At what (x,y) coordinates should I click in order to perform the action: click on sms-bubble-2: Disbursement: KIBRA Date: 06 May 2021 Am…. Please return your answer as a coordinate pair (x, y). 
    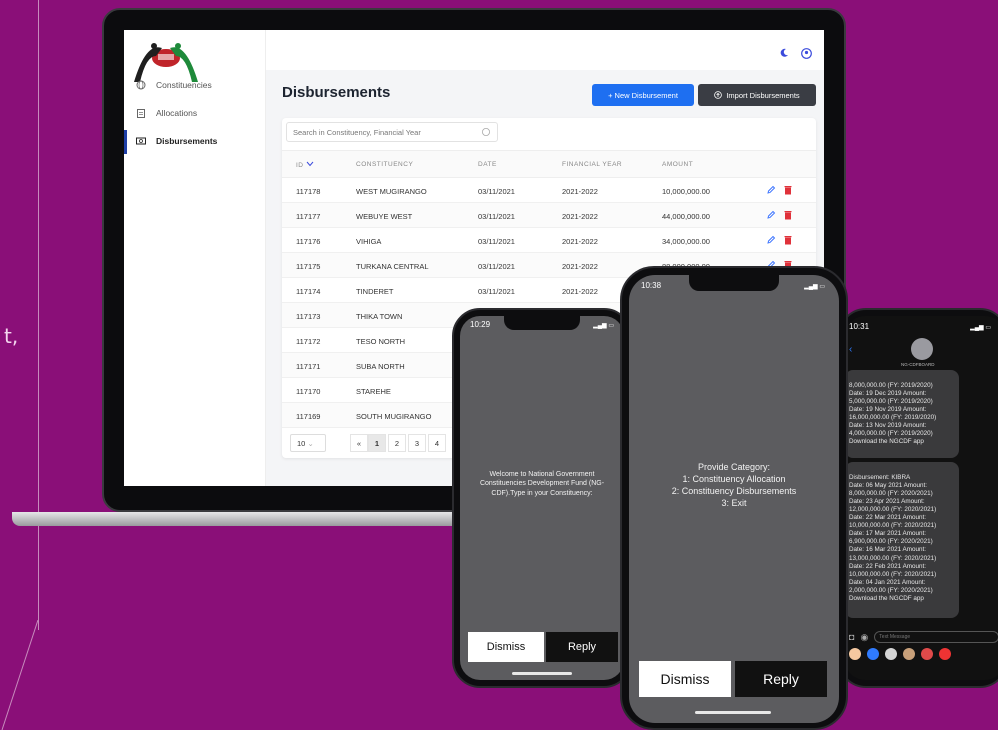
    Looking at the image, I should click on (902, 540).